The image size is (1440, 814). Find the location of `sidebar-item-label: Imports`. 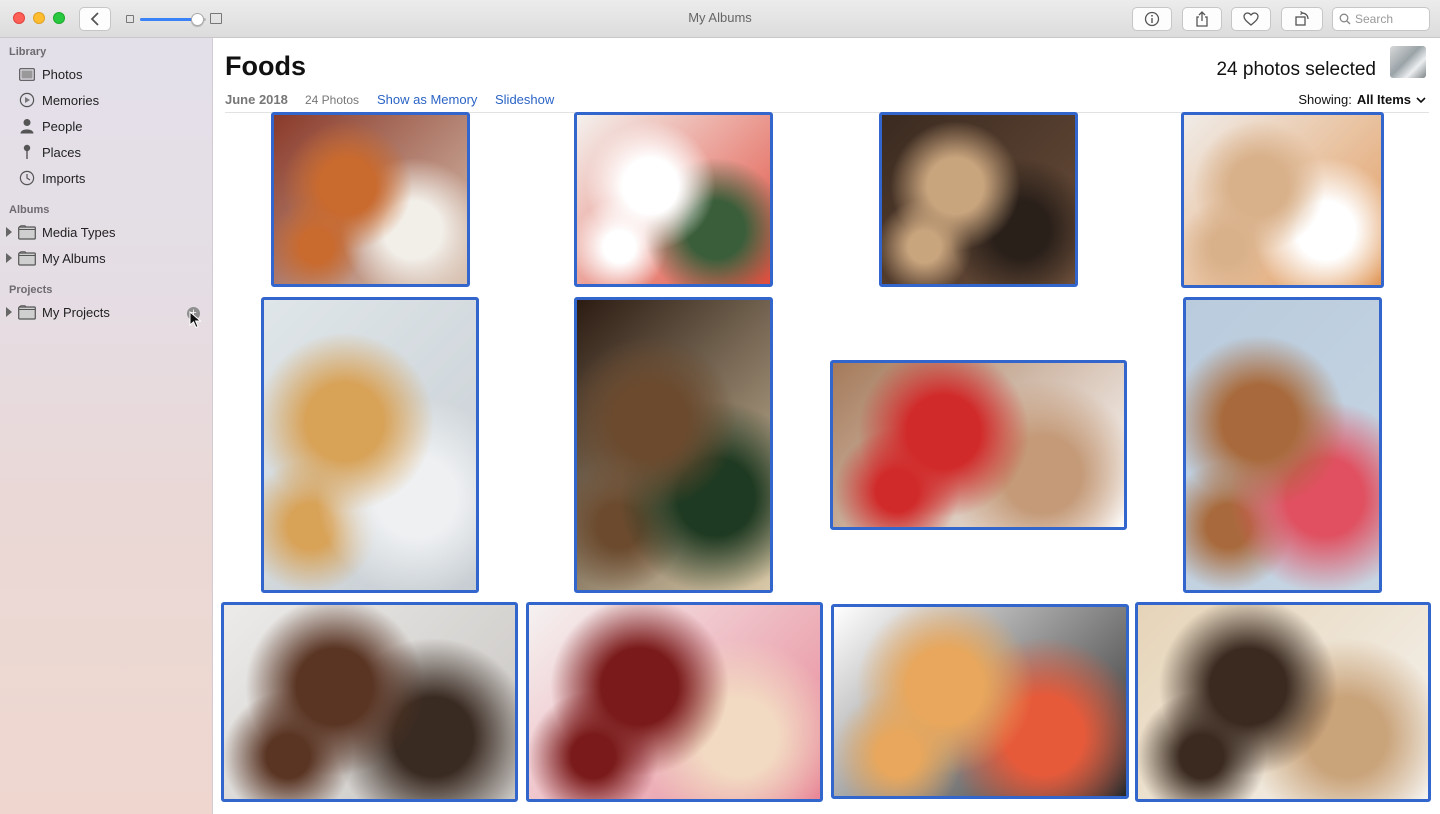

sidebar-item-label: Imports is located at coordinates (64, 178).